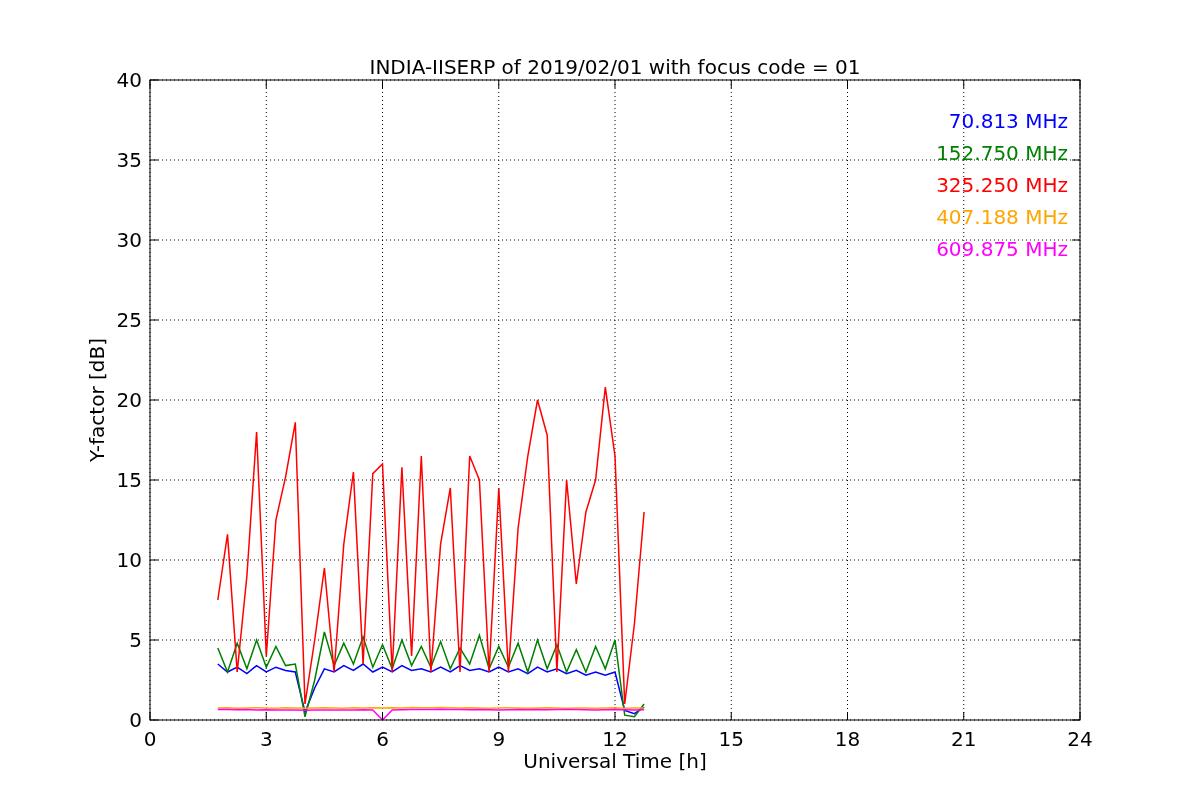 The width and height of the screenshot is (1200, 800). Describe the element at coordinates (135, 720) in the screenshot. I see `y-tick-label: 0` at that location.